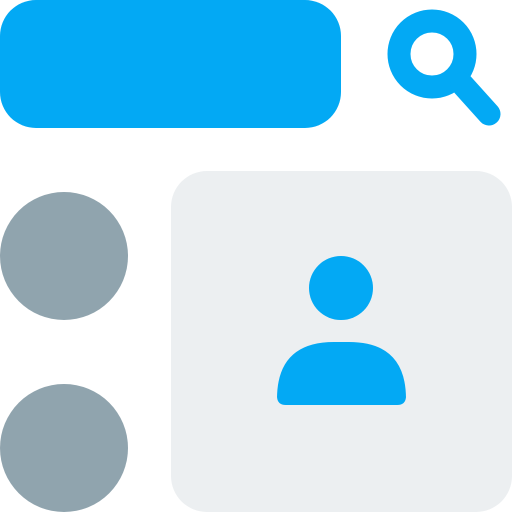  I want to click on search-button, so click(446, 72).